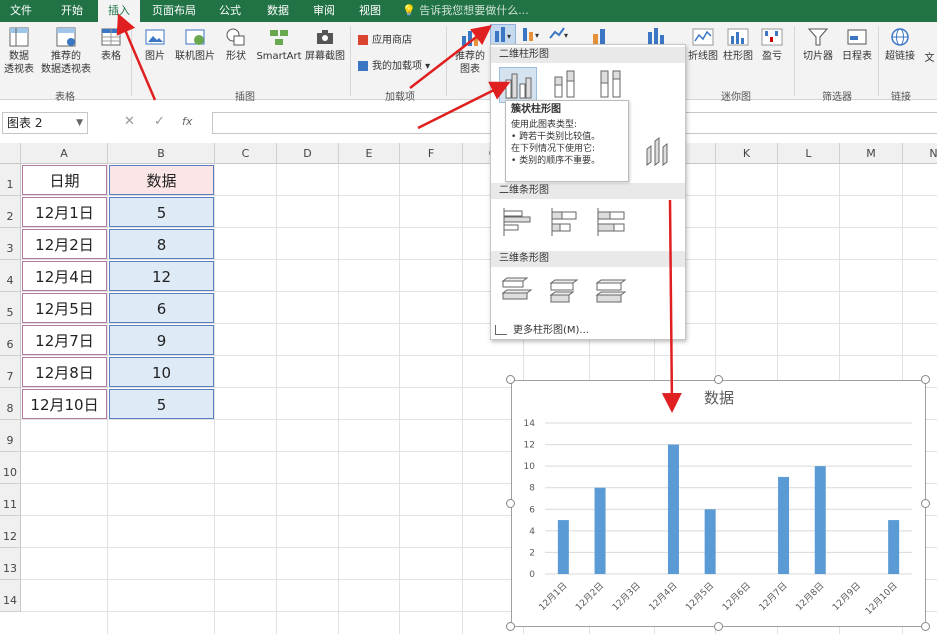  Describe the element at coordinates (174, 11) in the screenshot. I see `tab-page-layout: 页面布局` at that location.